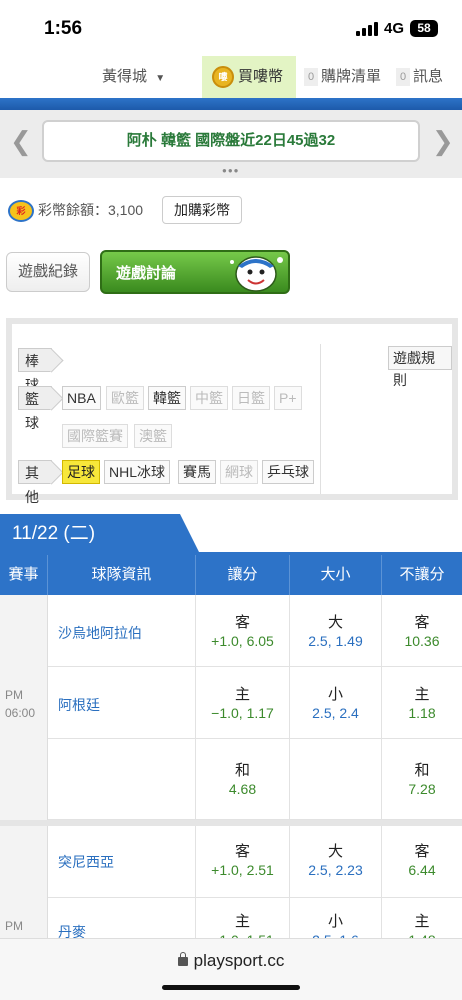 This screenshot has width=462, height=1000. I want to click on date-header: 11/22 (二), so click(100, 534).